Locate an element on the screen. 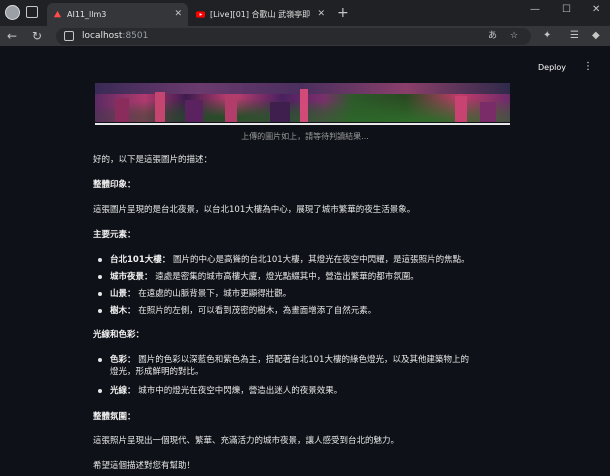  translate-icon: あ is located at coordinates (492, 36).